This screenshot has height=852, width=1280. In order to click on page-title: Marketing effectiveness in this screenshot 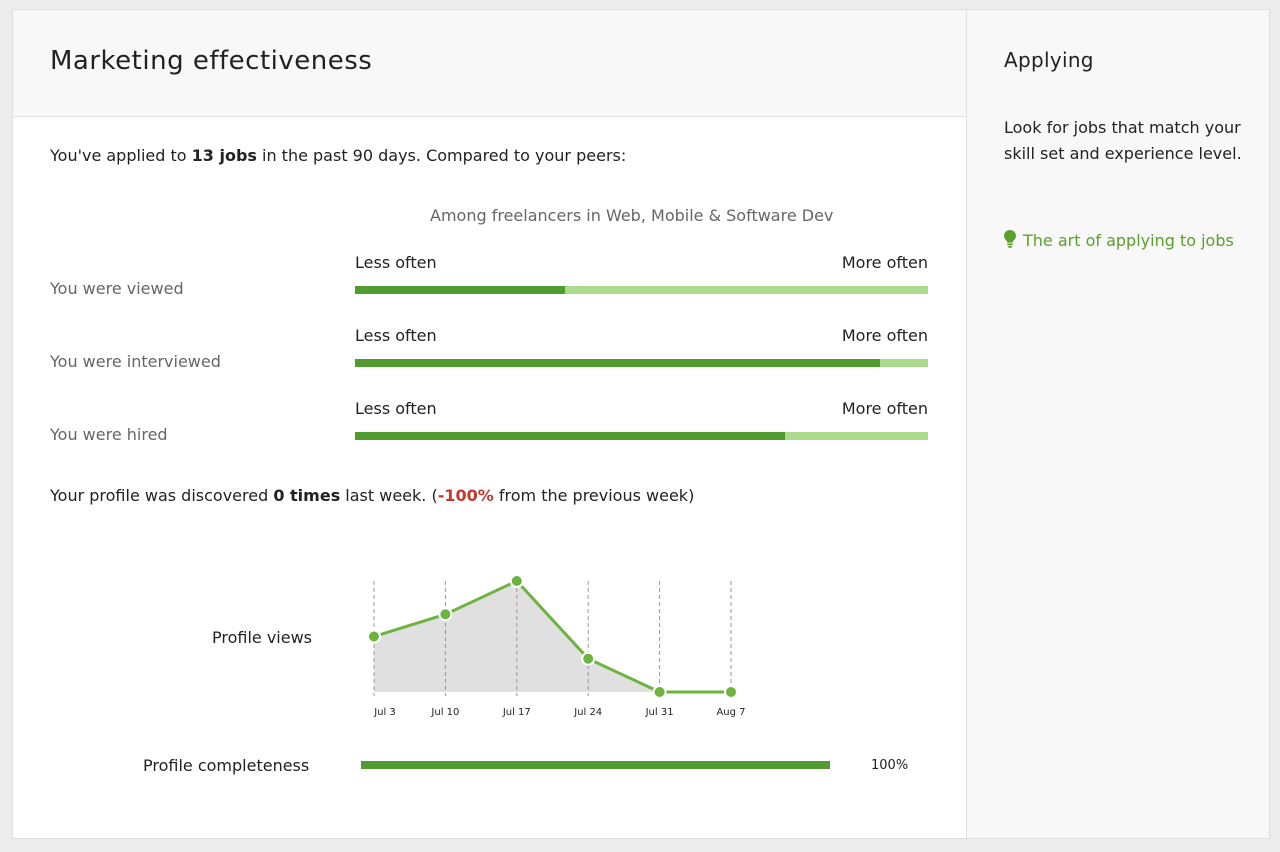, I will do `click(211, 61)`.